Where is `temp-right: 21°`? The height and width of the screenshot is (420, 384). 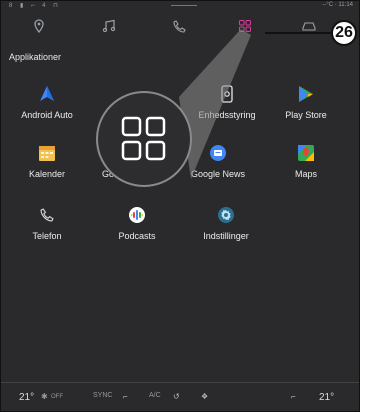
temp-right: 21° is located at coordinates (326, 397).